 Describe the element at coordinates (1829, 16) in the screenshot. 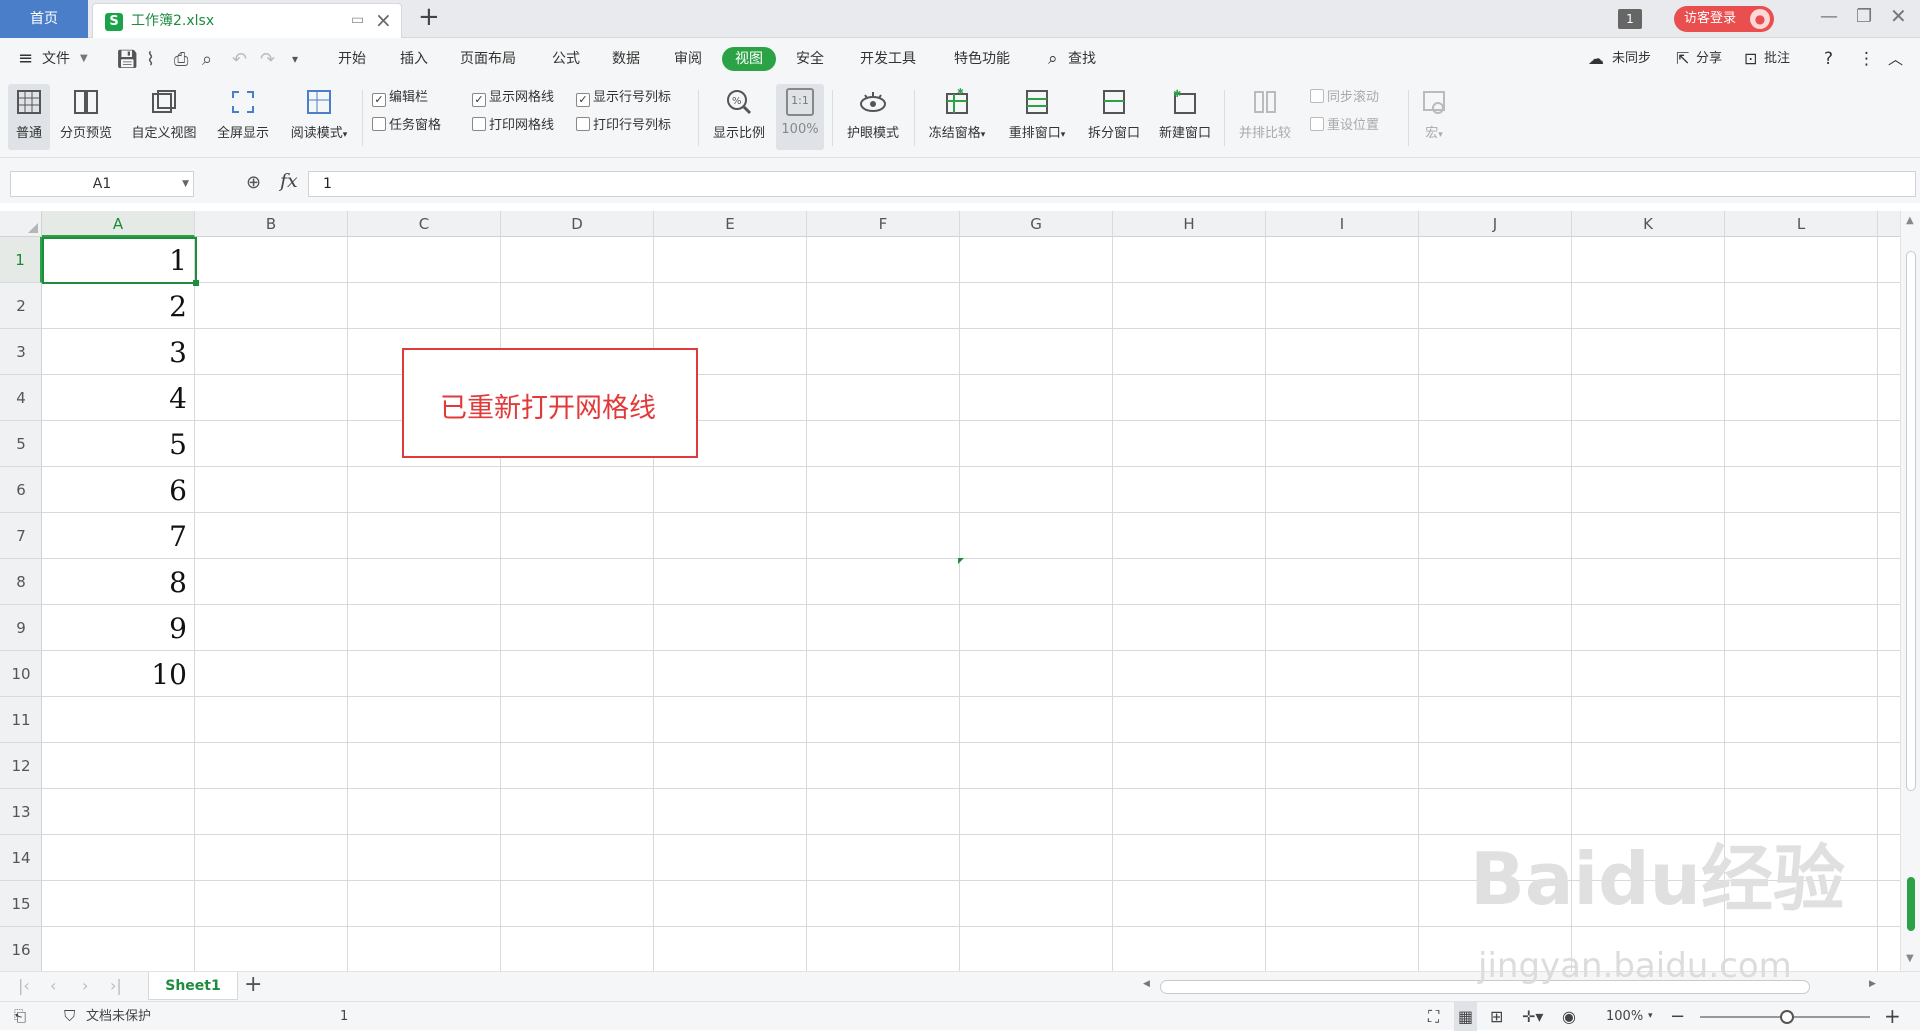

I see `minimize-icon: —` at that location.